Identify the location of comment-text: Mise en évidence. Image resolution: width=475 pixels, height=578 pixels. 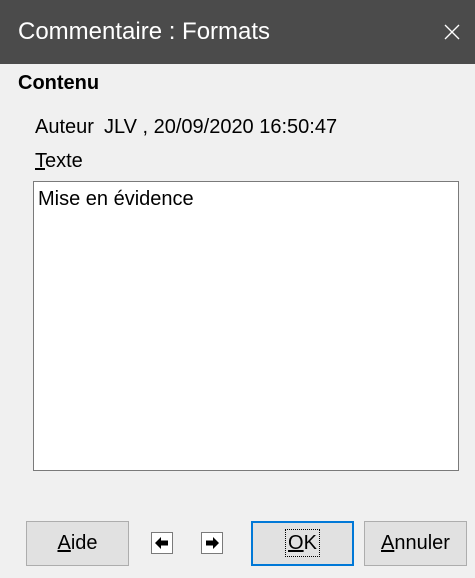
(116, 199).